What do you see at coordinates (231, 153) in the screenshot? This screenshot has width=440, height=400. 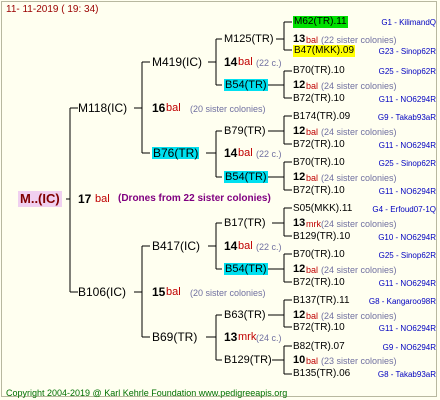 I see `gen4-b79-count: 14` at bounding box center [231, 153].